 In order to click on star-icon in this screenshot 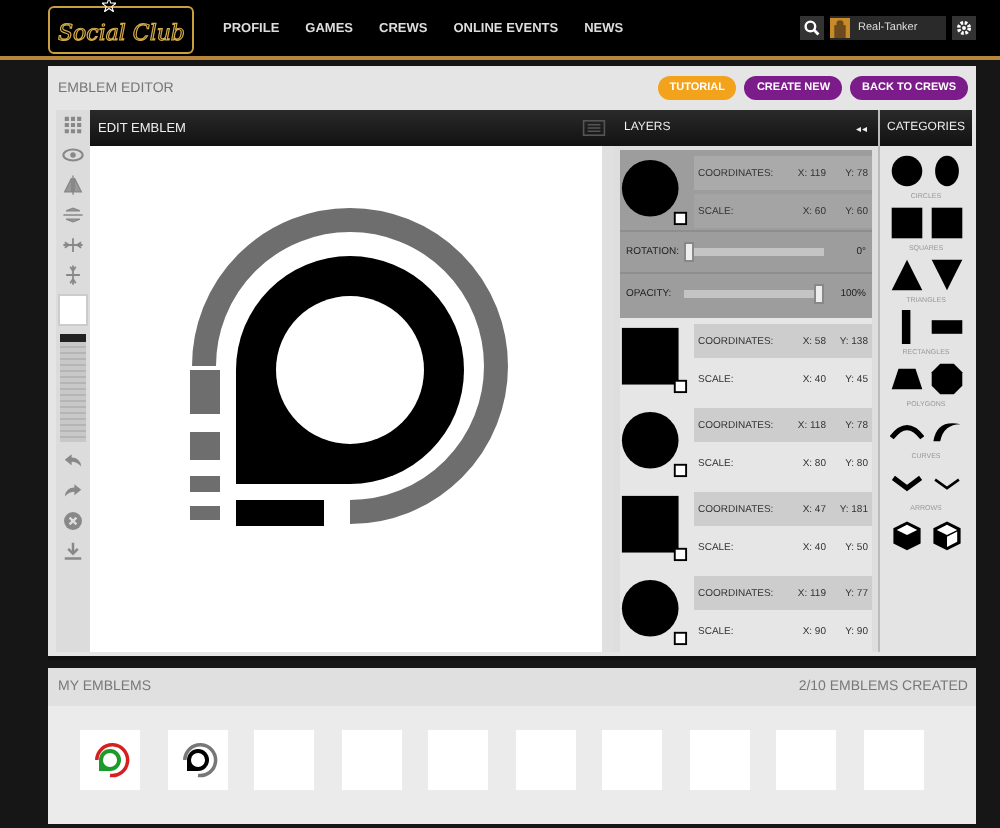, I will do `click(109, 6)`.